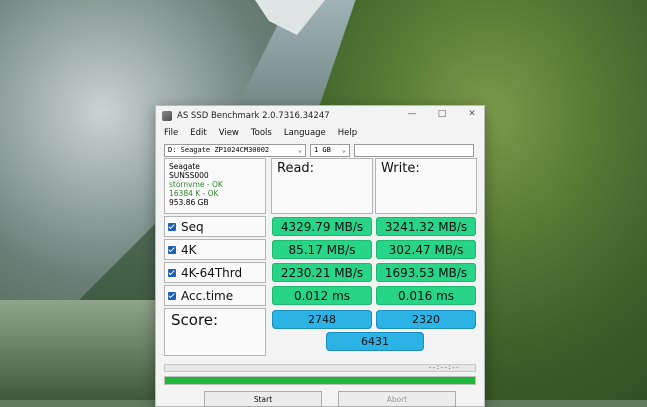 The height and width of the screenshot is (407, 647). What do you see at coordinates (426, 295) in the screenshot?
I see `write-result: 0.016 ms` at bounding box center [426, 295].